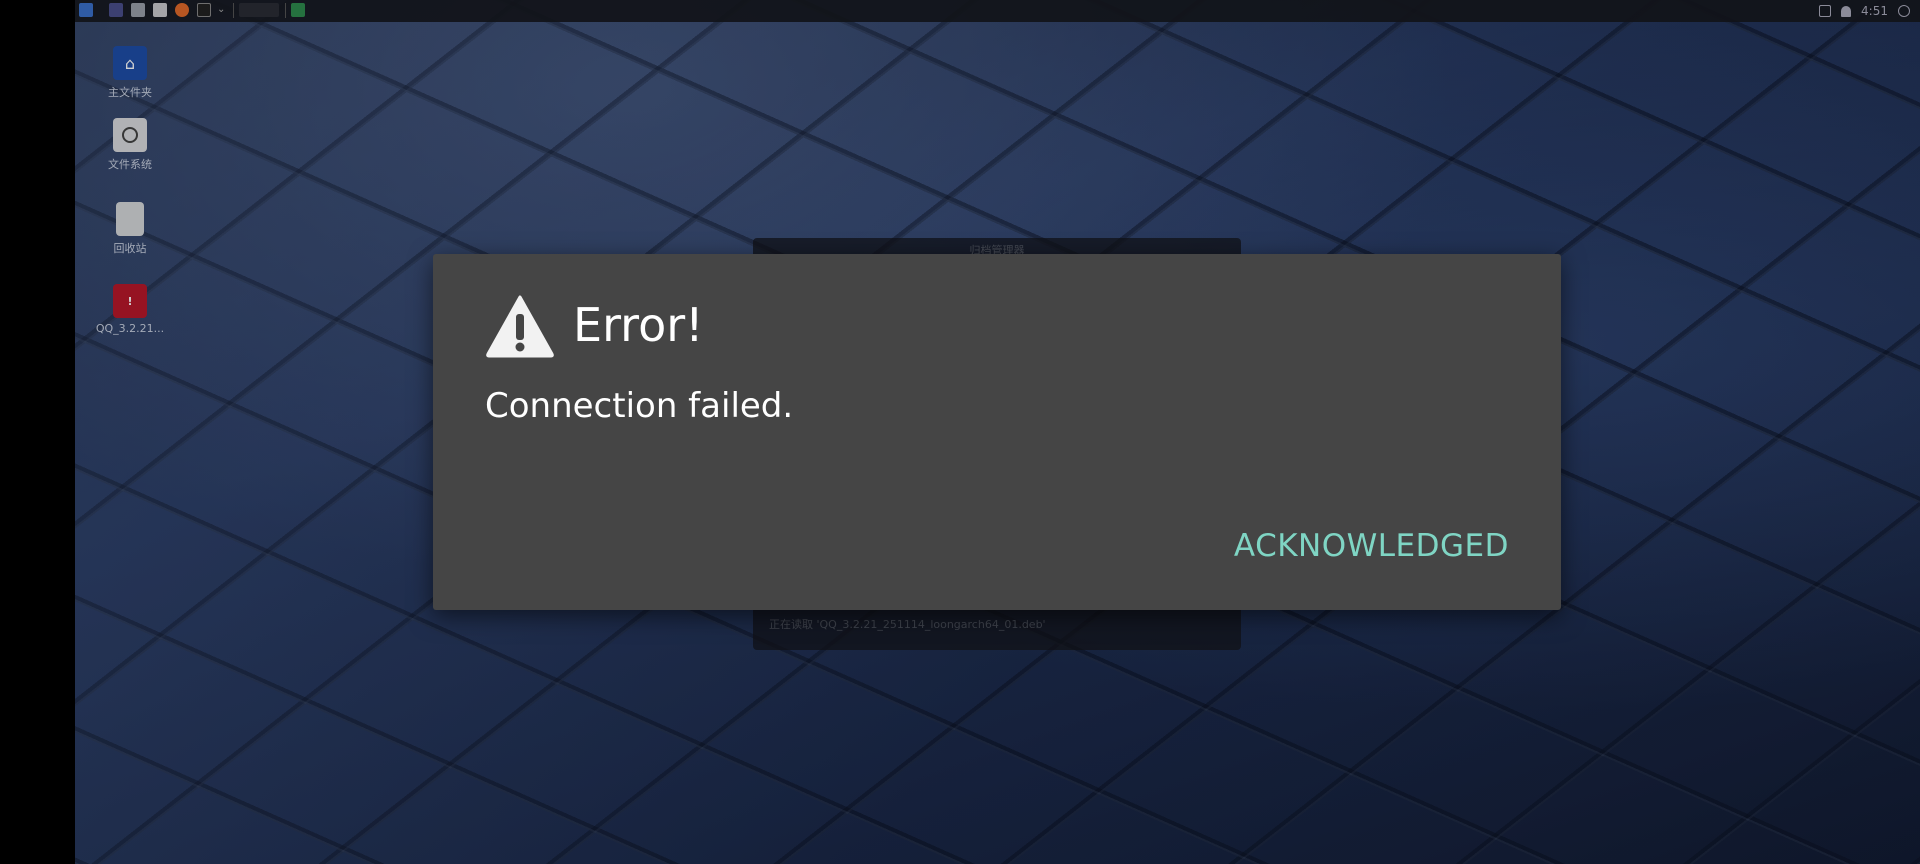 This screenshot has height=864, width=1920. What do you see at coordinates (638, 325) in the screenshot?
I see `dialog-title: Error!` at bounding box center [638, 325].